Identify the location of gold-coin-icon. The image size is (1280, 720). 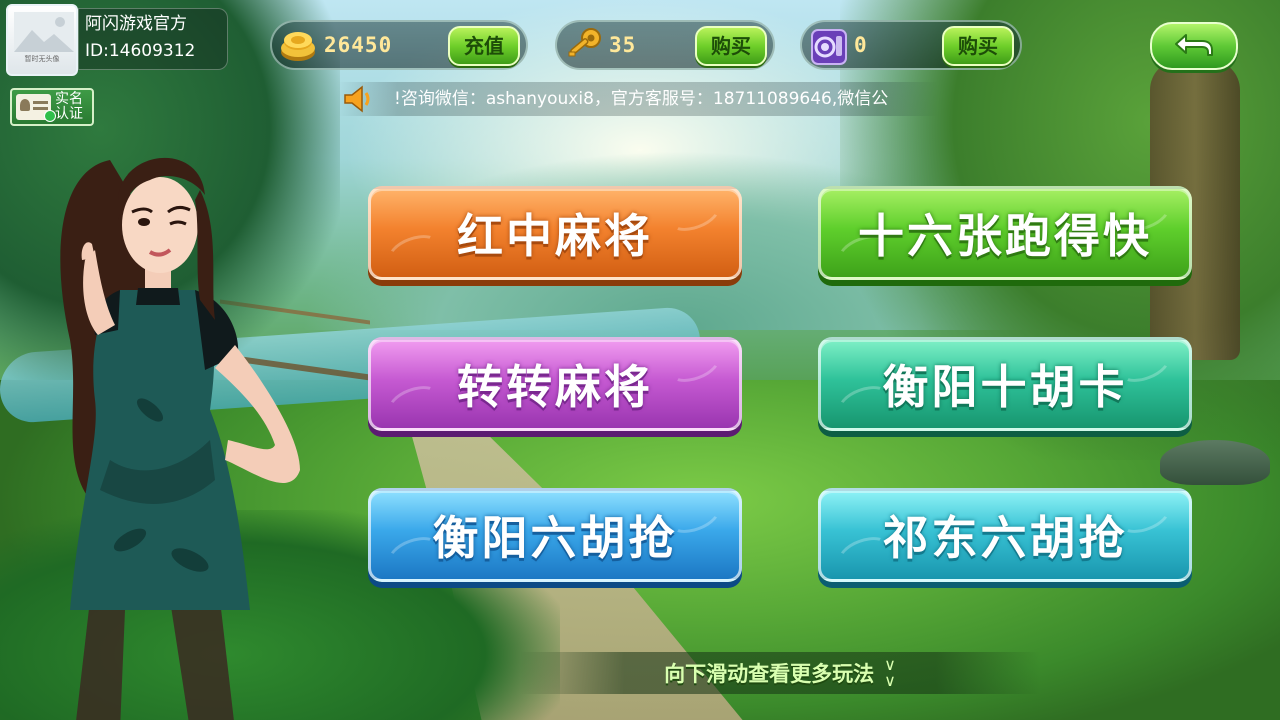
(298, 46).